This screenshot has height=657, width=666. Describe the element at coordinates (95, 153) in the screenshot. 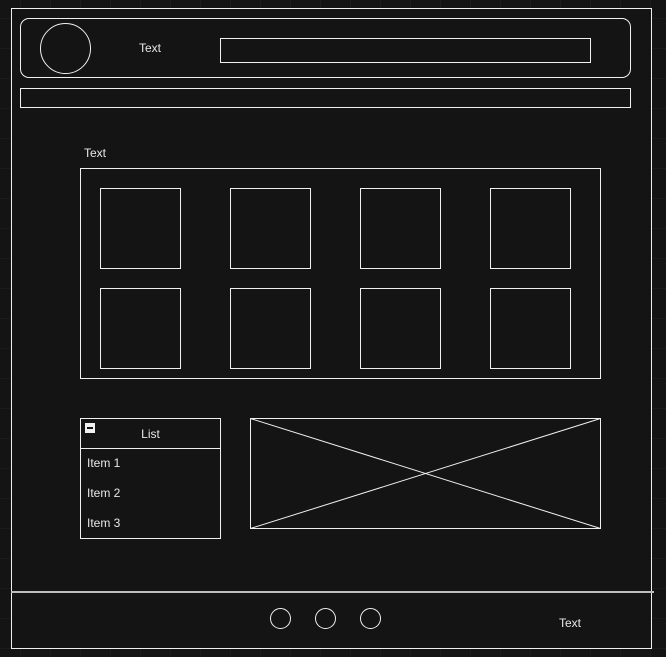

I see `section-title: Text` at that location.